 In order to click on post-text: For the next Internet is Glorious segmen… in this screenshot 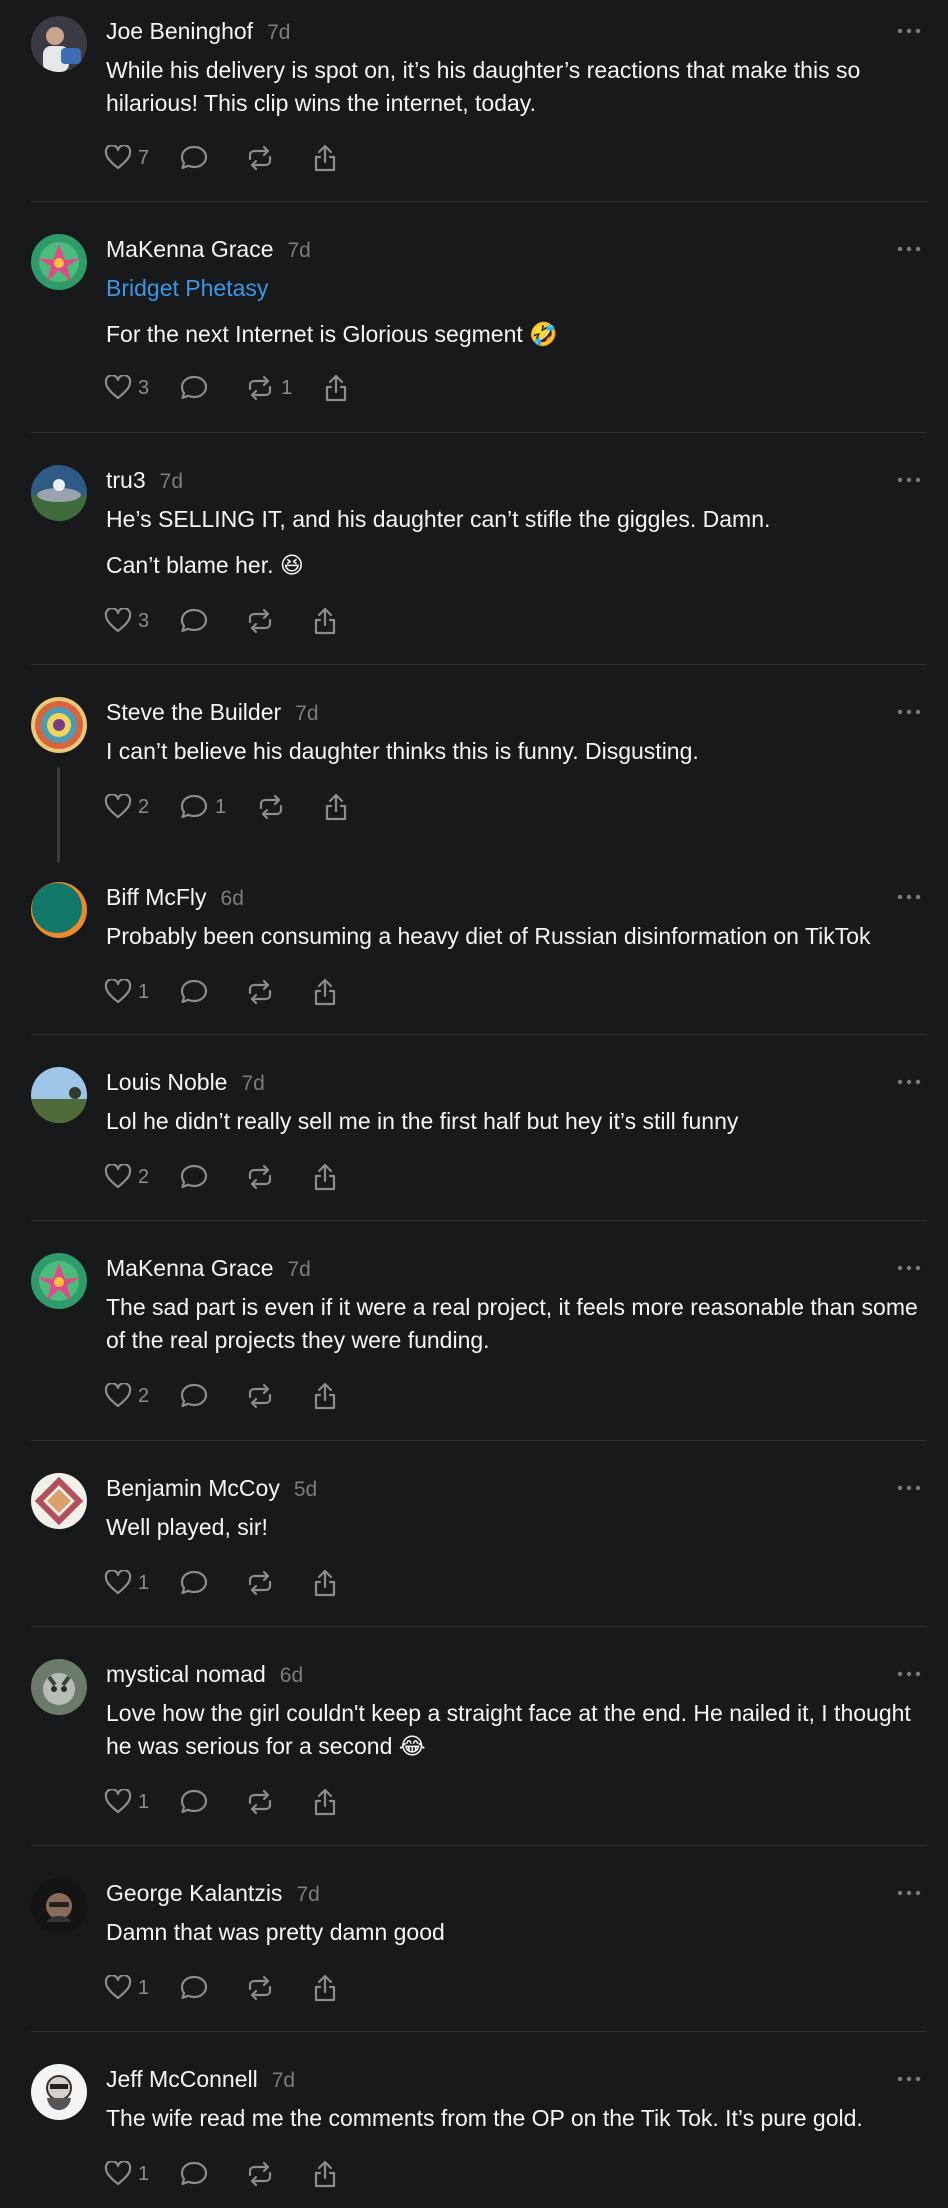, I will do `click(332, 334)`.